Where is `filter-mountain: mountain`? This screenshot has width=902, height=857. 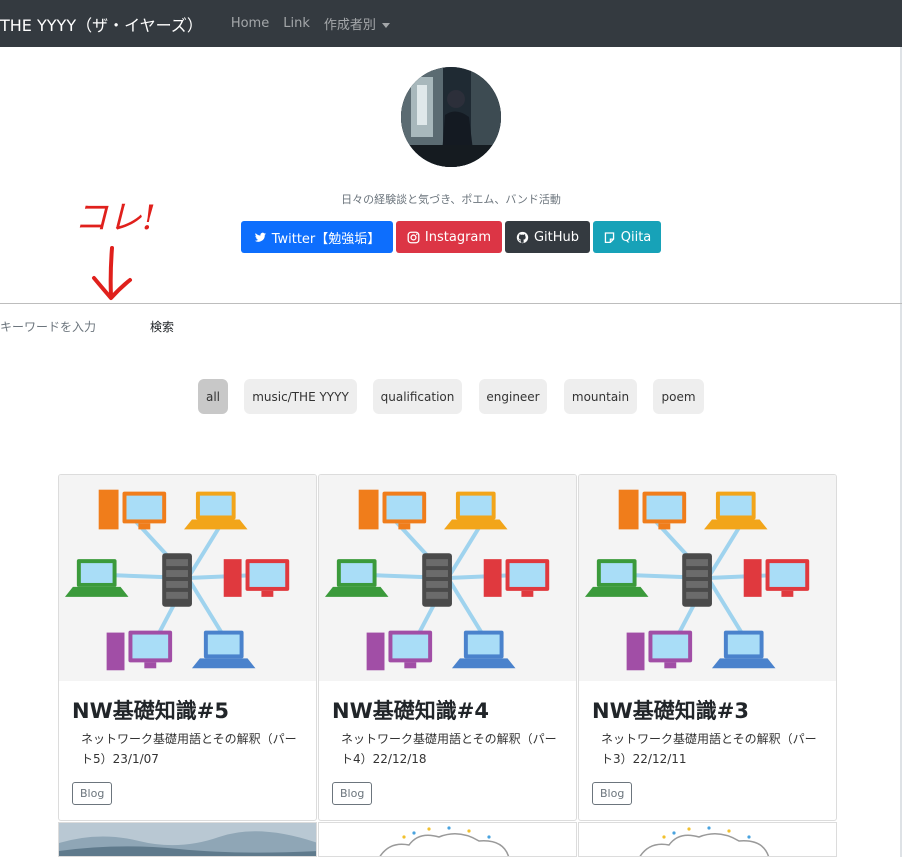 filter-mountain: mountain is located at coordinates (600, 396).